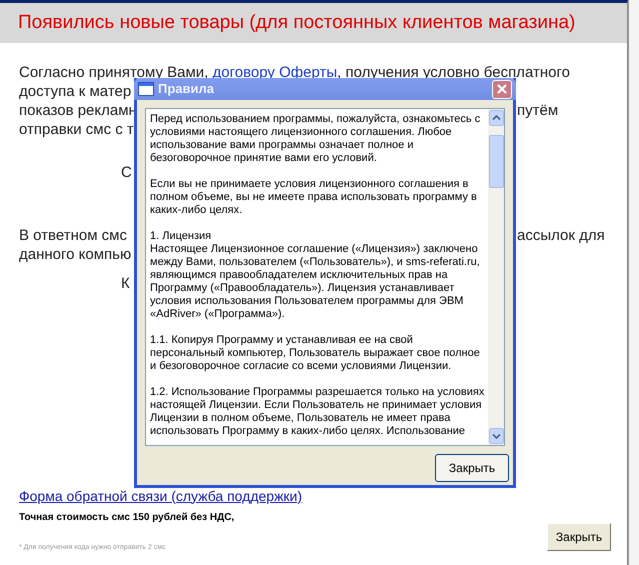 This screenshot has height=565, width=639. What do you see at coordinates (73, 235) in the screenshot?
I see `body-text: В ответном смс` at bounding box center [73, 235].